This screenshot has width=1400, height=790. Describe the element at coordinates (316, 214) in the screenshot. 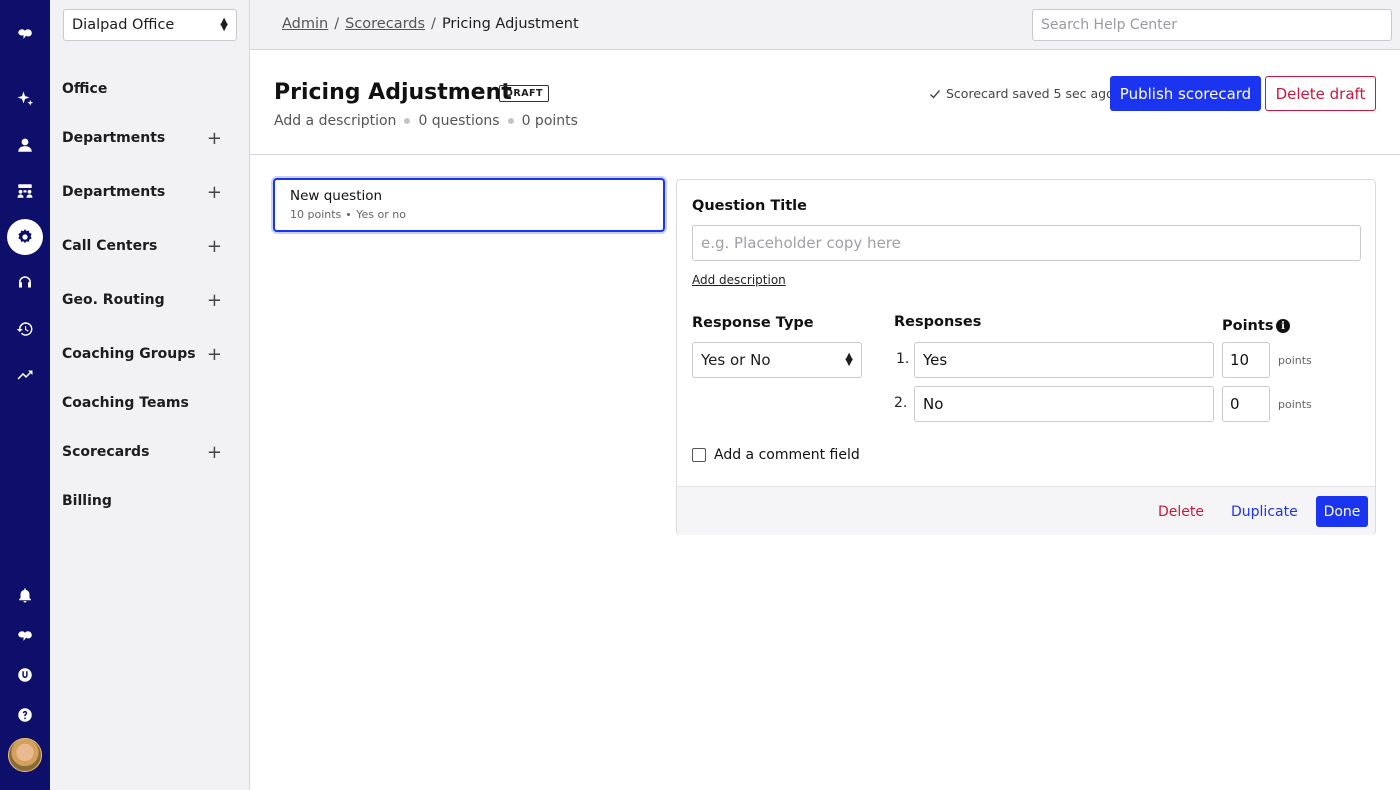

I see `question-card-points: 10 points` at that location.